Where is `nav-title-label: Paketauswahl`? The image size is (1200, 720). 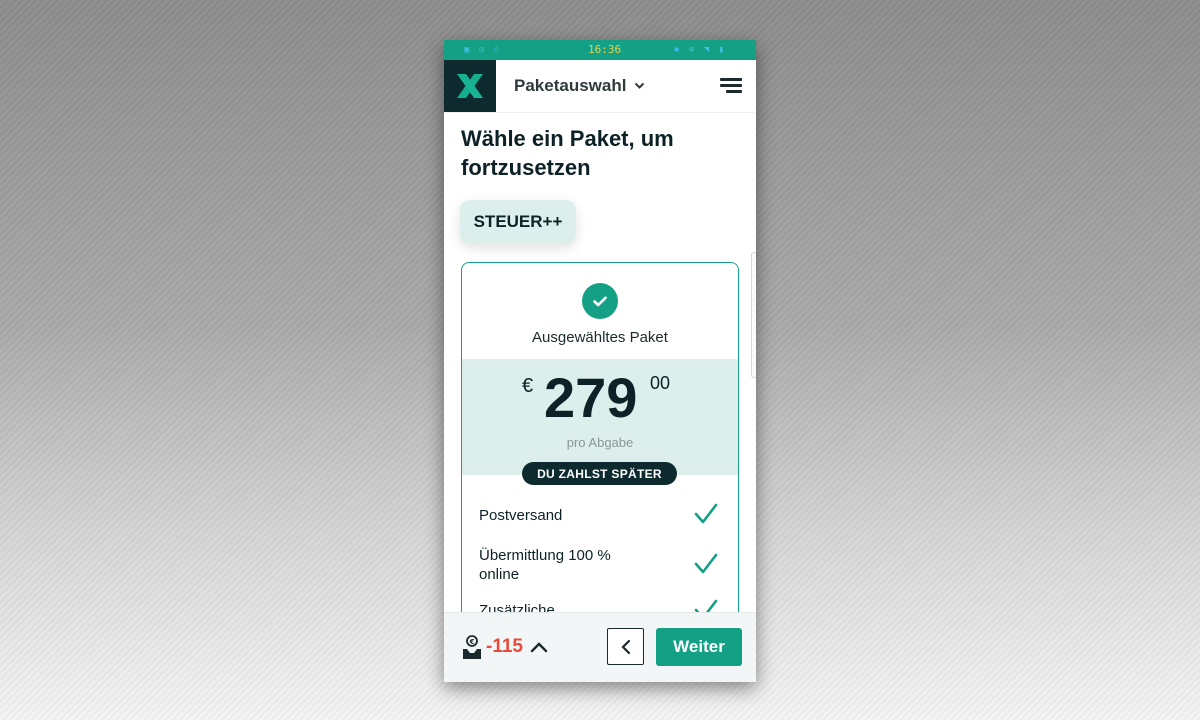
nav-title-label: Paketauswahl is located at coordinates (570, 85).